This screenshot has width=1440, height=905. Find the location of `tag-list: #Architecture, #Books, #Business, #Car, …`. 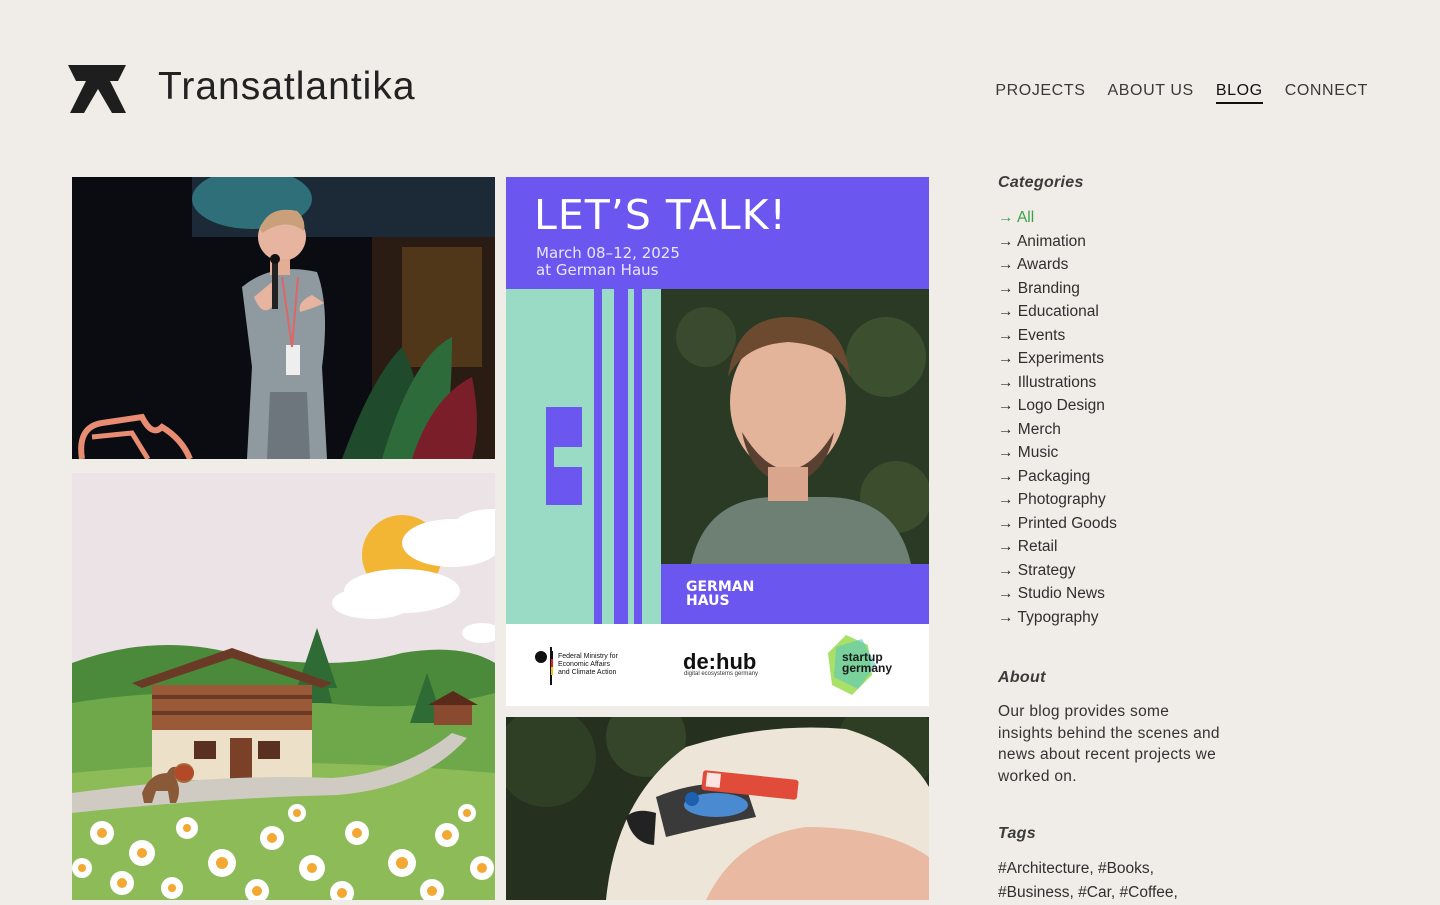

tag-list: #Architecture, #Books, #Business, #Car, … is located at coordinates (1113, 881).